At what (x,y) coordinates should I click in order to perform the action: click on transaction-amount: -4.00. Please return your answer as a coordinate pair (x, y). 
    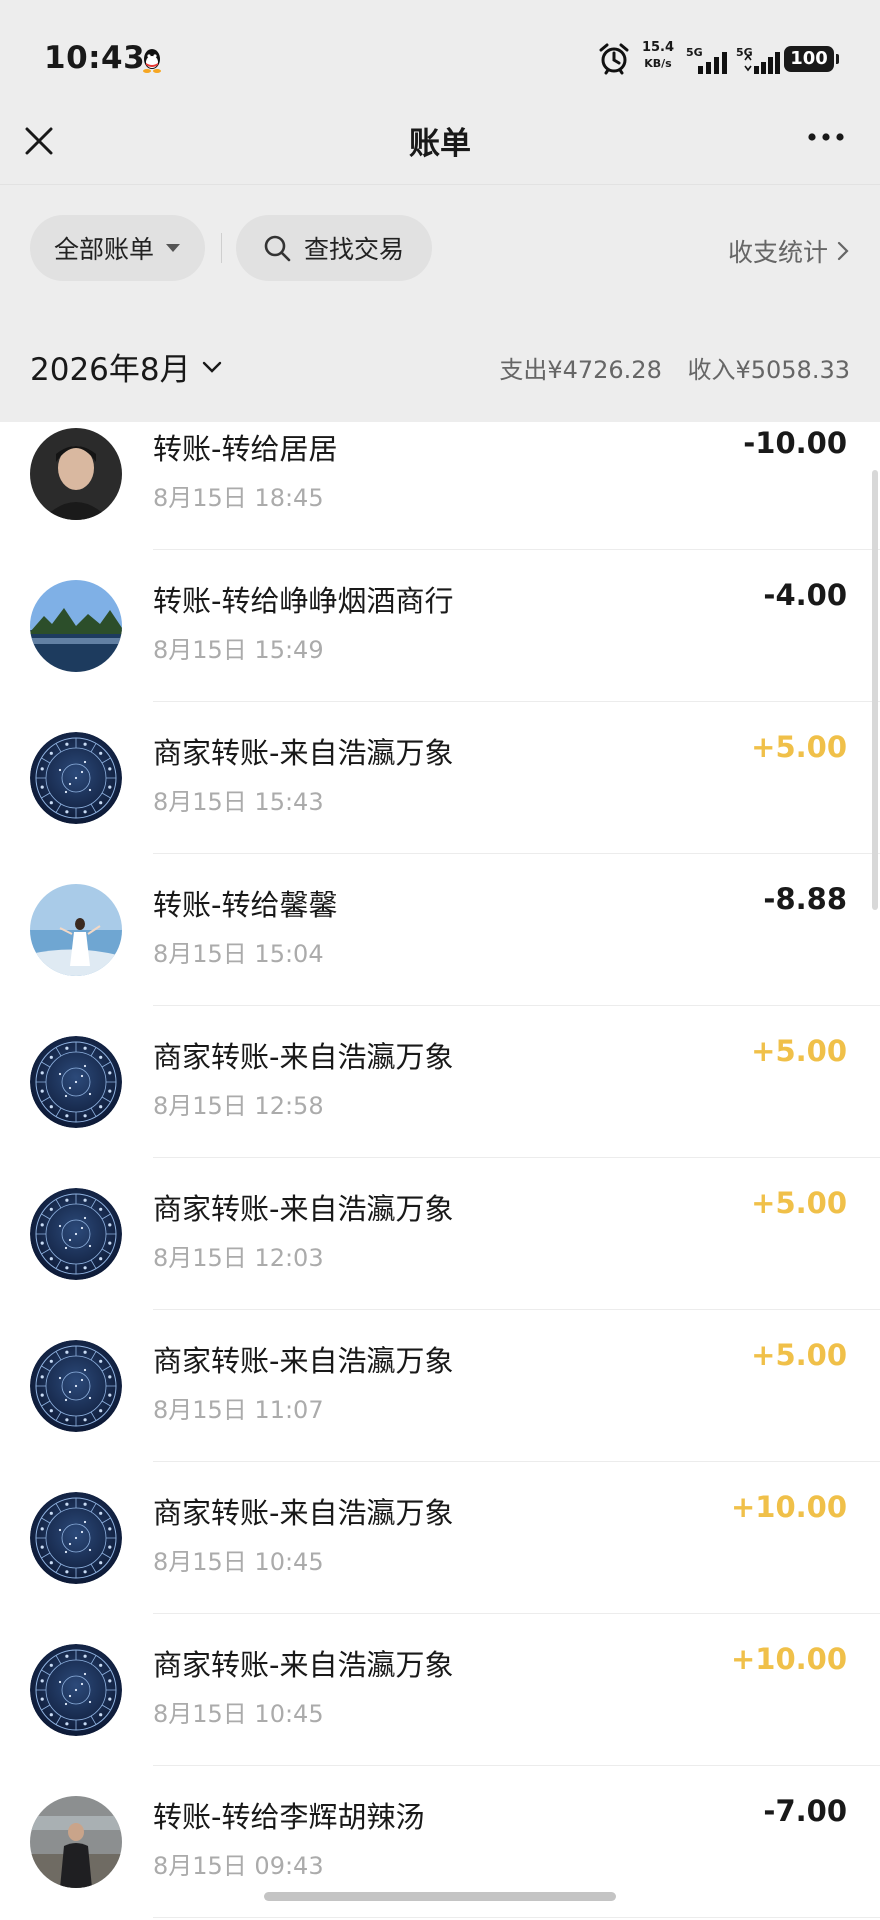
    Looking at the image, I should click on (805, 595).